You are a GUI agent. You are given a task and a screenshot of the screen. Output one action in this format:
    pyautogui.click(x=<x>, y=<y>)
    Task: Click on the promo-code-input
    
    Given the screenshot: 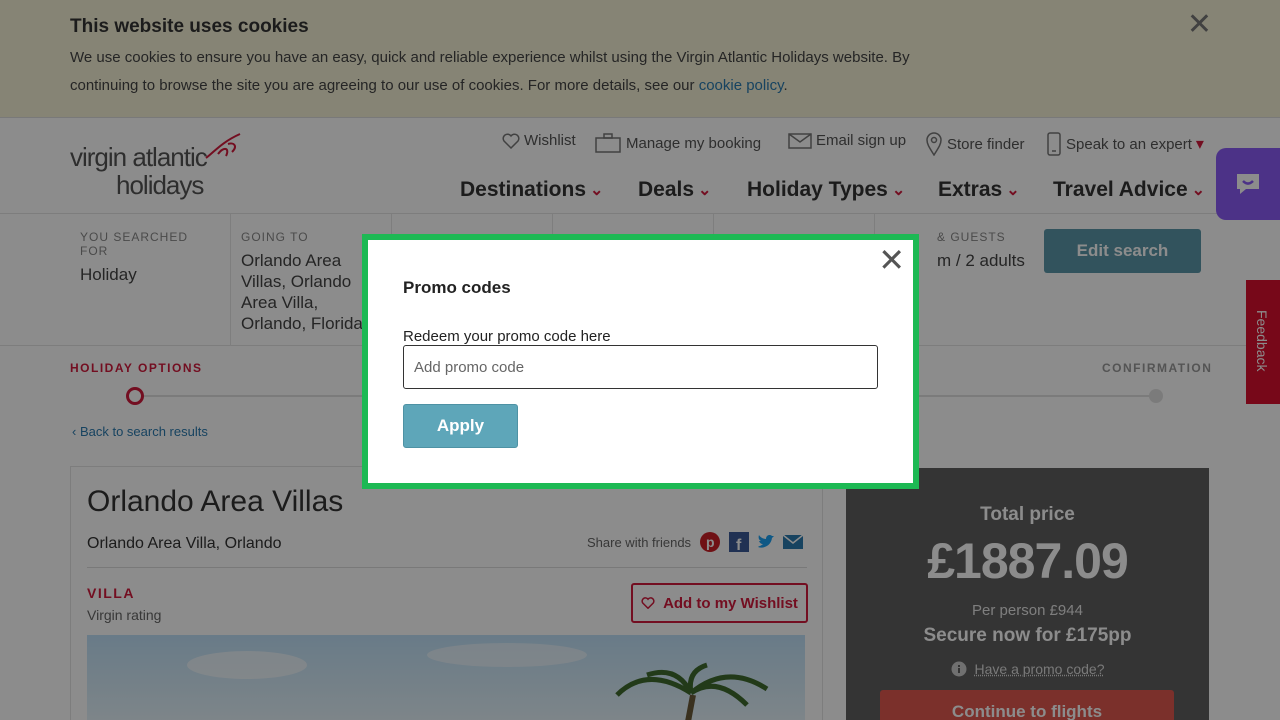 What is the action you would take?
    pyautogui.click(x=640, y=367)
    